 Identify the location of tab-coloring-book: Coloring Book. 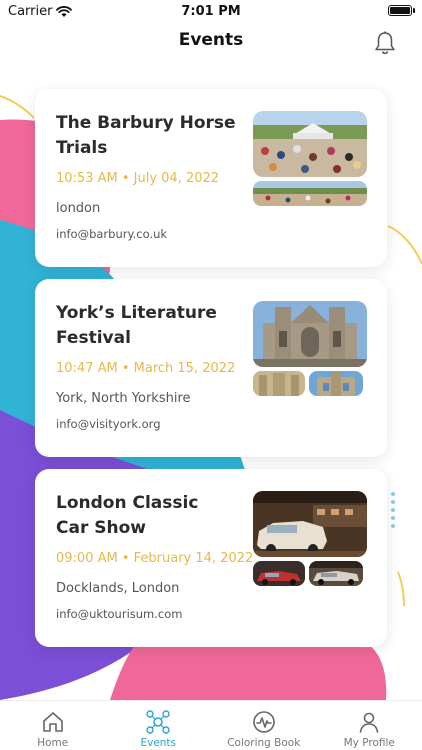
(264, 725).